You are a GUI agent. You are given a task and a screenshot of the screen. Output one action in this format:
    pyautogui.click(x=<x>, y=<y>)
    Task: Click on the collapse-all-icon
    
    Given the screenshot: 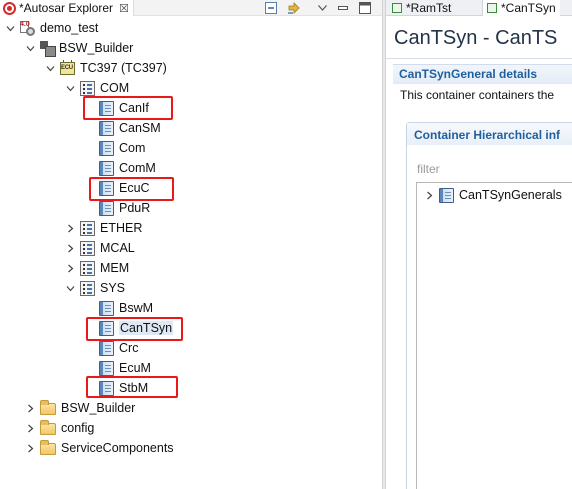 What is the action you would take?
    pyautogui.click(x=271, y=8)
    